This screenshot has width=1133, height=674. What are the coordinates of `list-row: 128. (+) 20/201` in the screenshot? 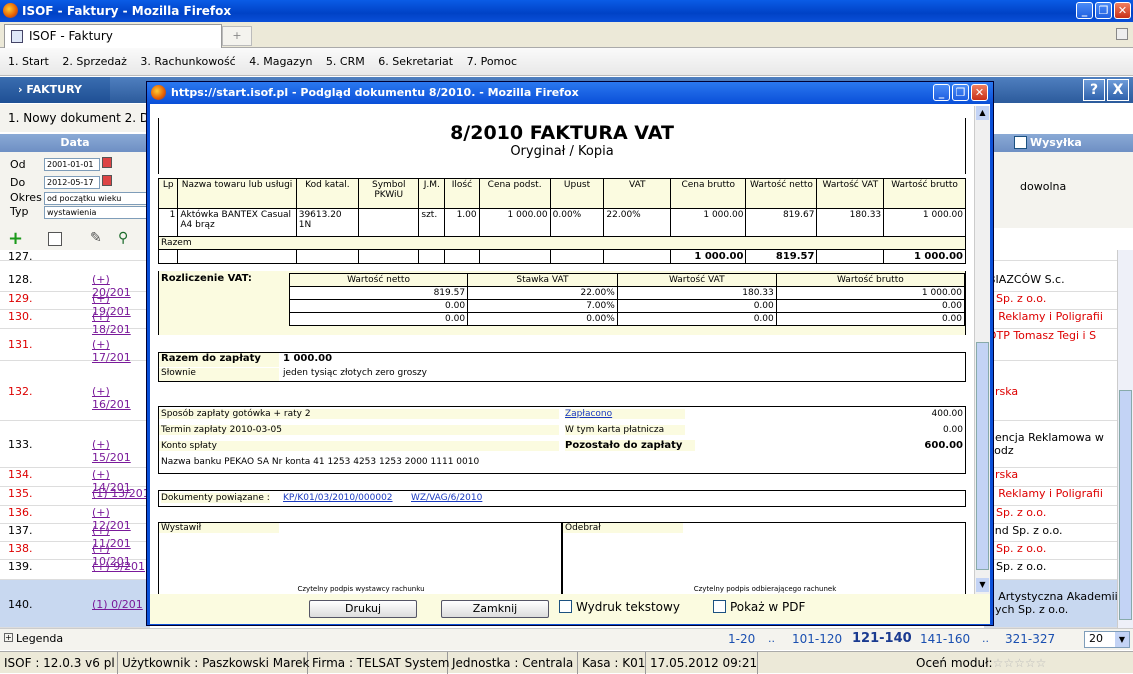 It's located at (75, 286).